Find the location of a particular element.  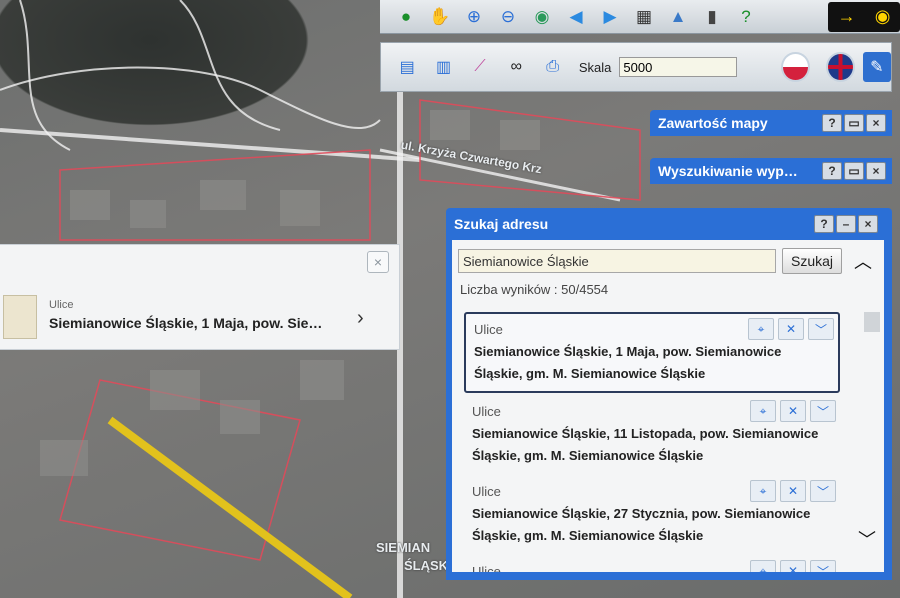

zoom-in-icon: ⊕ is located at coordinates (474, 17).